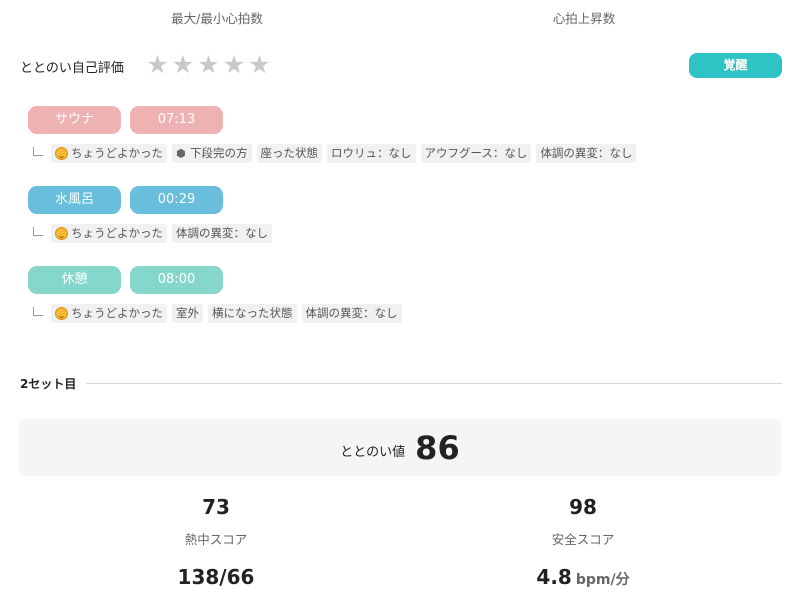 Image resolution: width=800 pixels, height=600 pixels. I want to click on max-min-heart-rate-value: 138/66, so click(216, 577).